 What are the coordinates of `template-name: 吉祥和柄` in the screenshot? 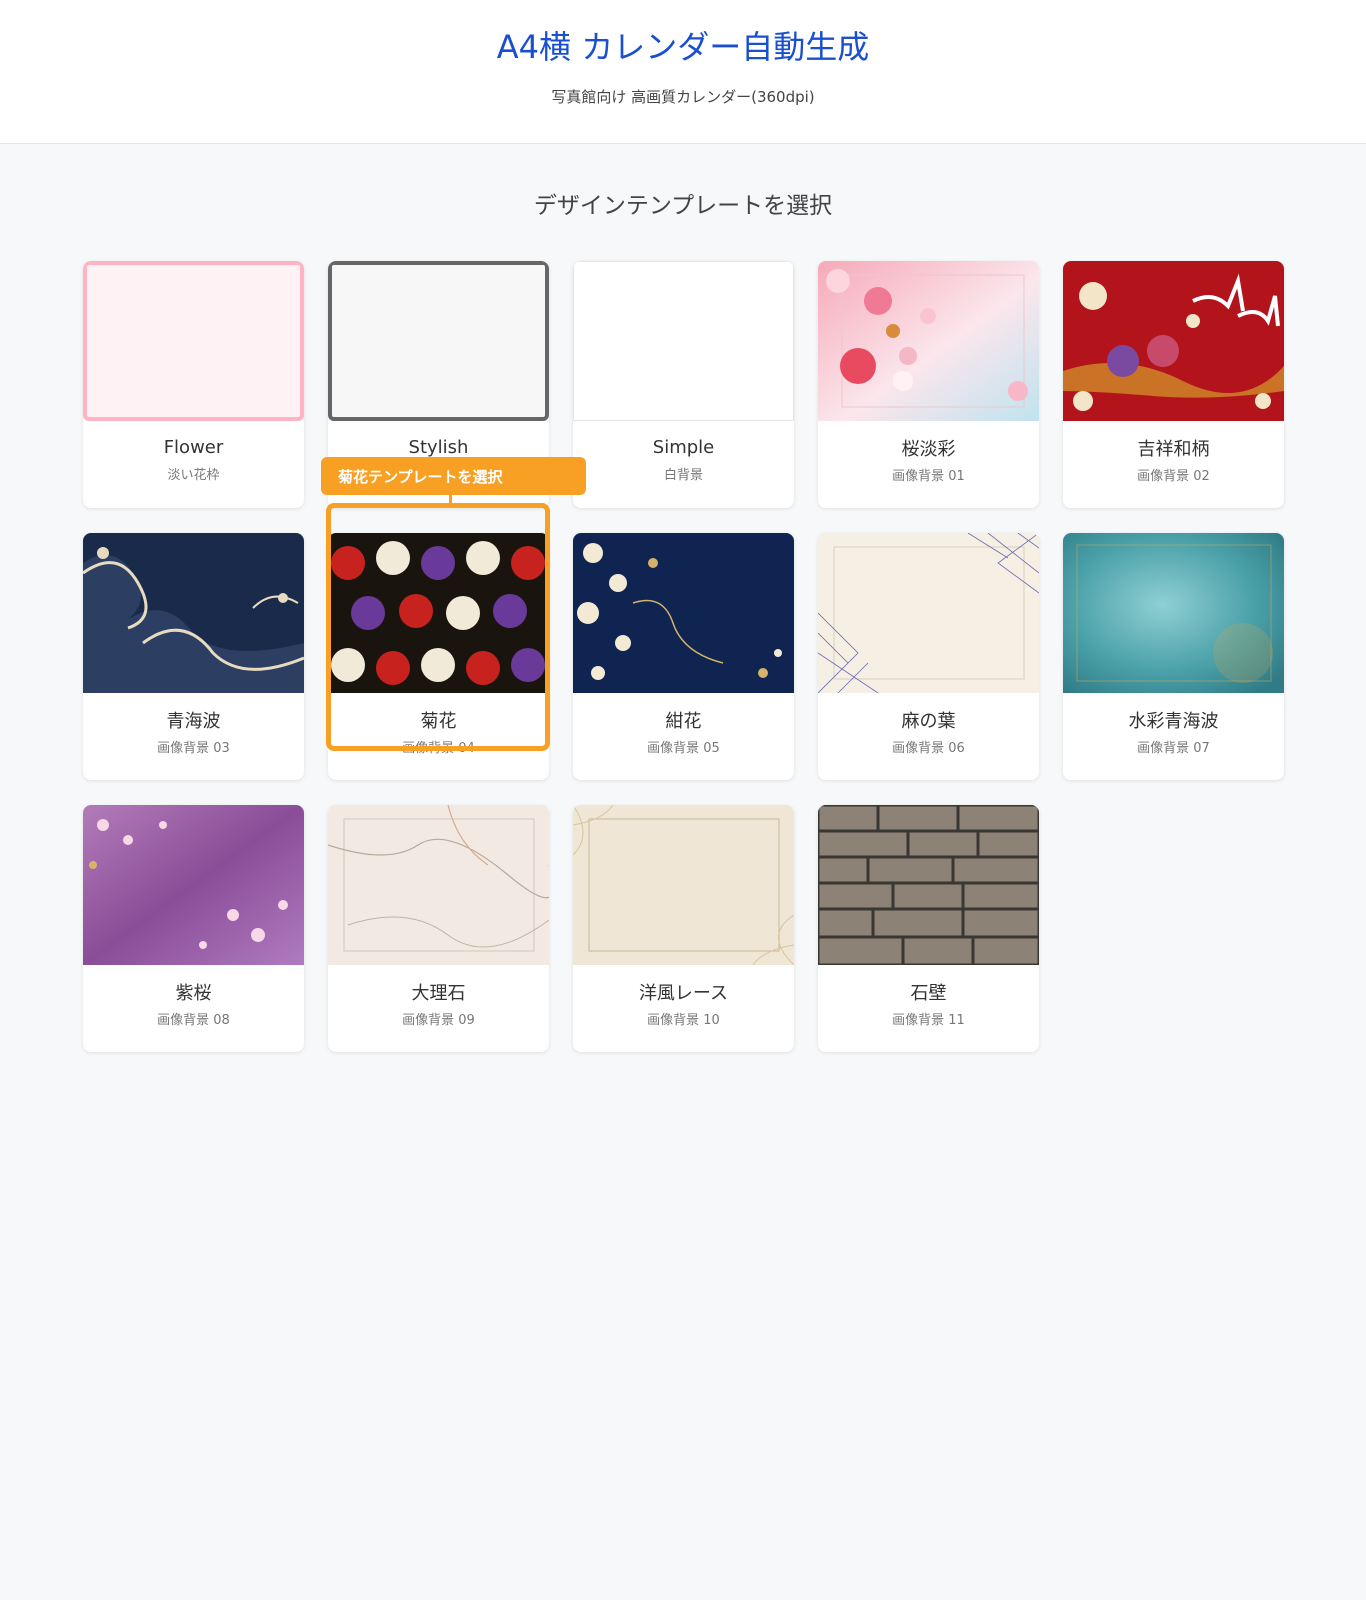 It's located at (1173, 449).